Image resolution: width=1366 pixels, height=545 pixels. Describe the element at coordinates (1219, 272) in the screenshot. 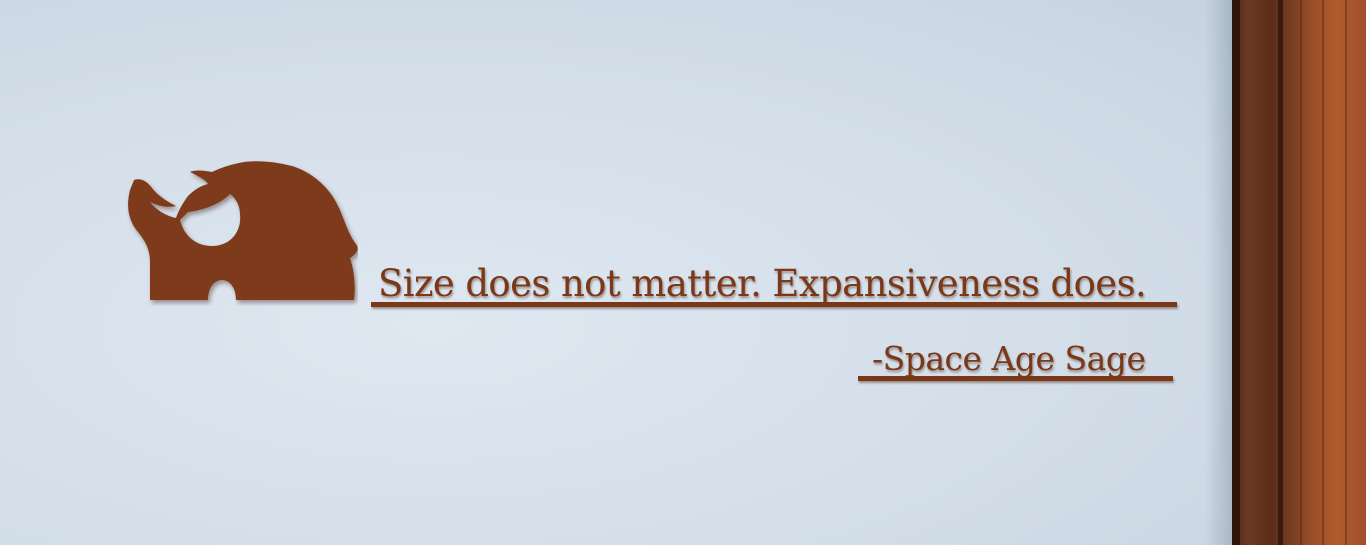

I see `wall-shadow` at that location.